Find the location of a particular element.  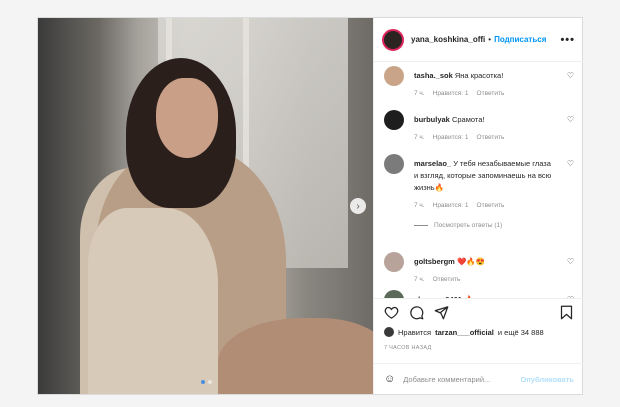

likes-summary: Нравится tarzan___official и ещё 34 888 is located at coordinates (464, 332).